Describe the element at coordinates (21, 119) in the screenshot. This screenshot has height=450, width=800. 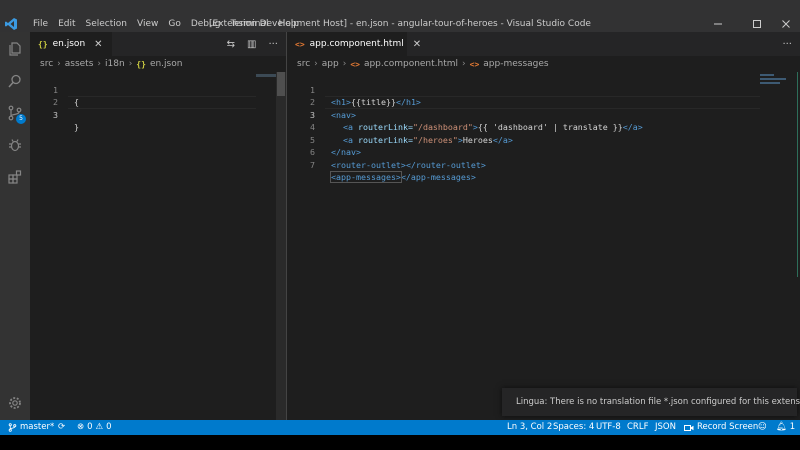
I see `scm-badge: 5` at that location.